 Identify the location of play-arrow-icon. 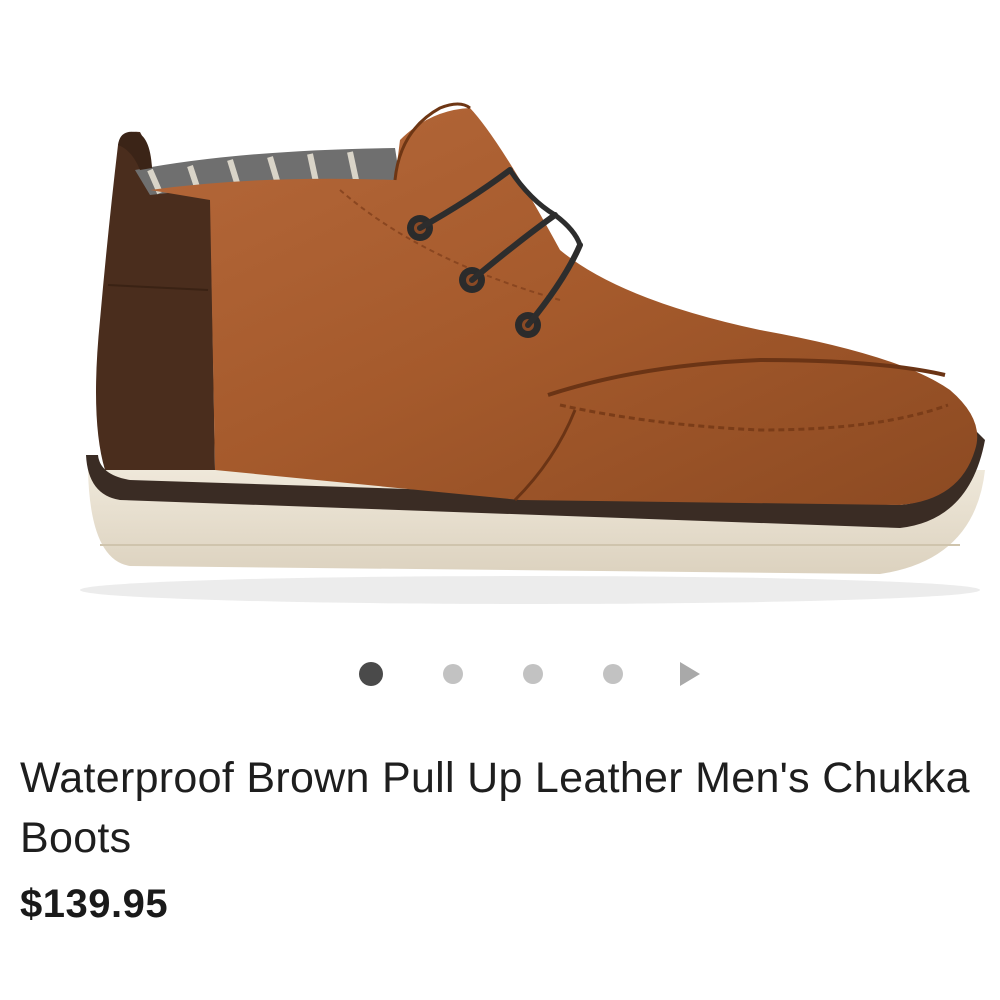
(690, 674).